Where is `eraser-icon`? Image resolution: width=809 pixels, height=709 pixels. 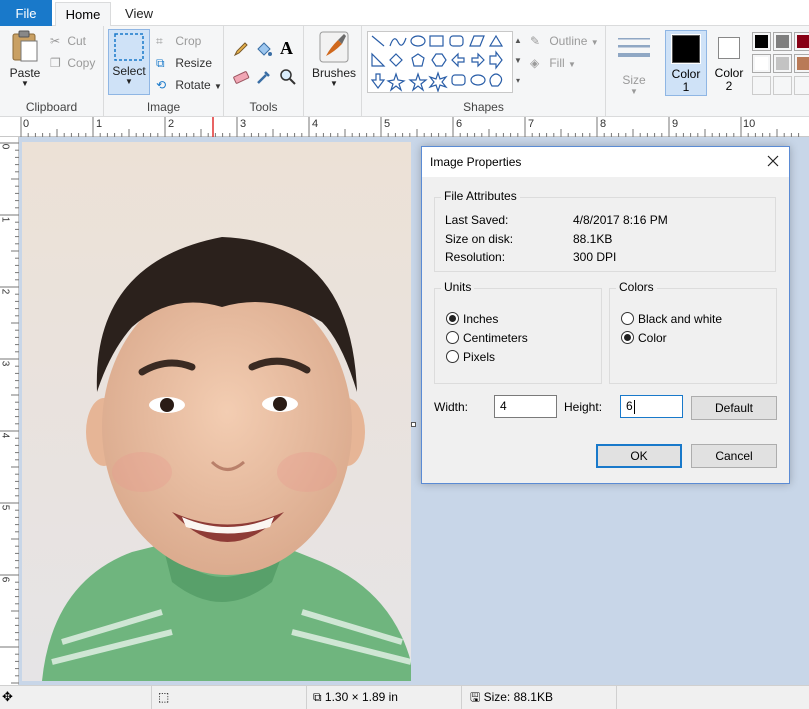
eraser-icon is located at coordinates (241, 77).